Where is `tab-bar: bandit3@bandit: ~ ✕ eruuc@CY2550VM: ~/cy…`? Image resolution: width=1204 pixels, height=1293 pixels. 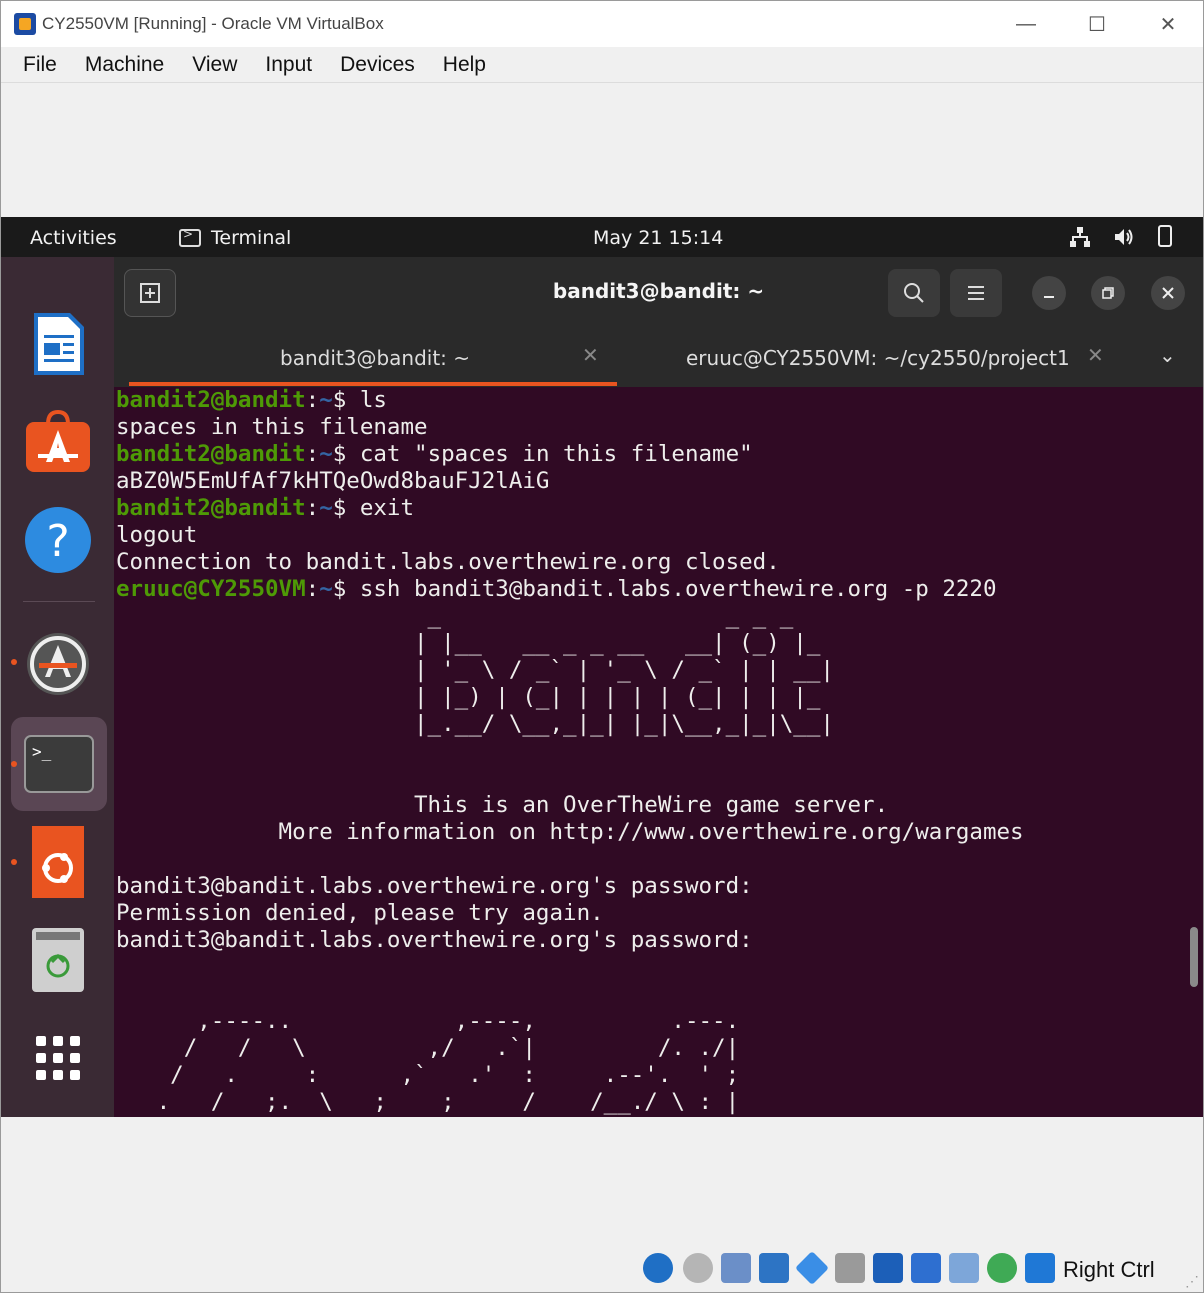
tab-bar: bandit3@bandit: ~ ✕ eruuc@CY2550VM: ~/cy… is located at coordinates (658, 358).